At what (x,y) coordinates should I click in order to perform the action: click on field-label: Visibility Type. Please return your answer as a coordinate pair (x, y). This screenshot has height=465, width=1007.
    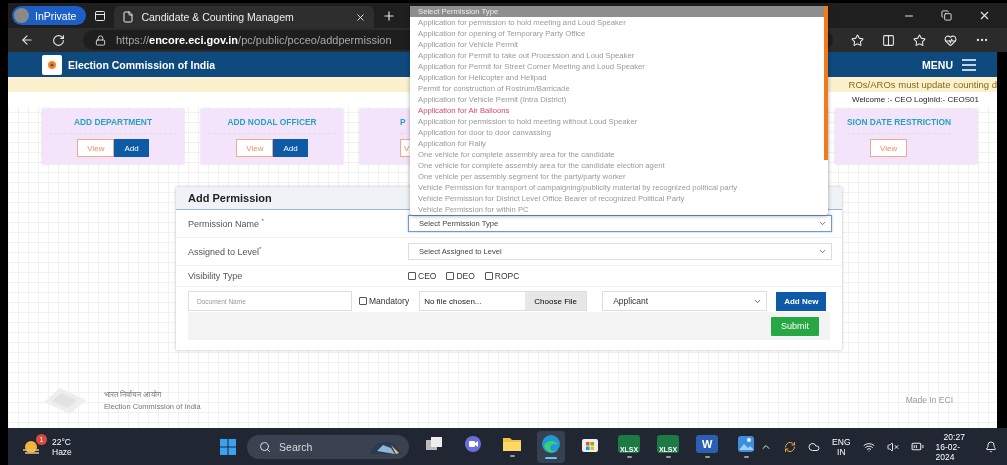
    Looking at the image, I should click on (216, 276).